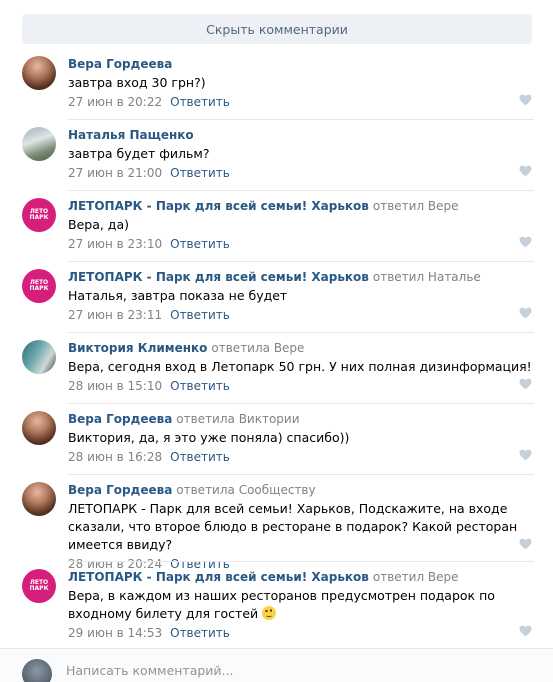 The width and height of the screenshot is (553, 682). What do you see at coordinates (257, 348) in the screenshot?
I see `reply-to-label: ответила Вере` at bounding box center [257, 348].